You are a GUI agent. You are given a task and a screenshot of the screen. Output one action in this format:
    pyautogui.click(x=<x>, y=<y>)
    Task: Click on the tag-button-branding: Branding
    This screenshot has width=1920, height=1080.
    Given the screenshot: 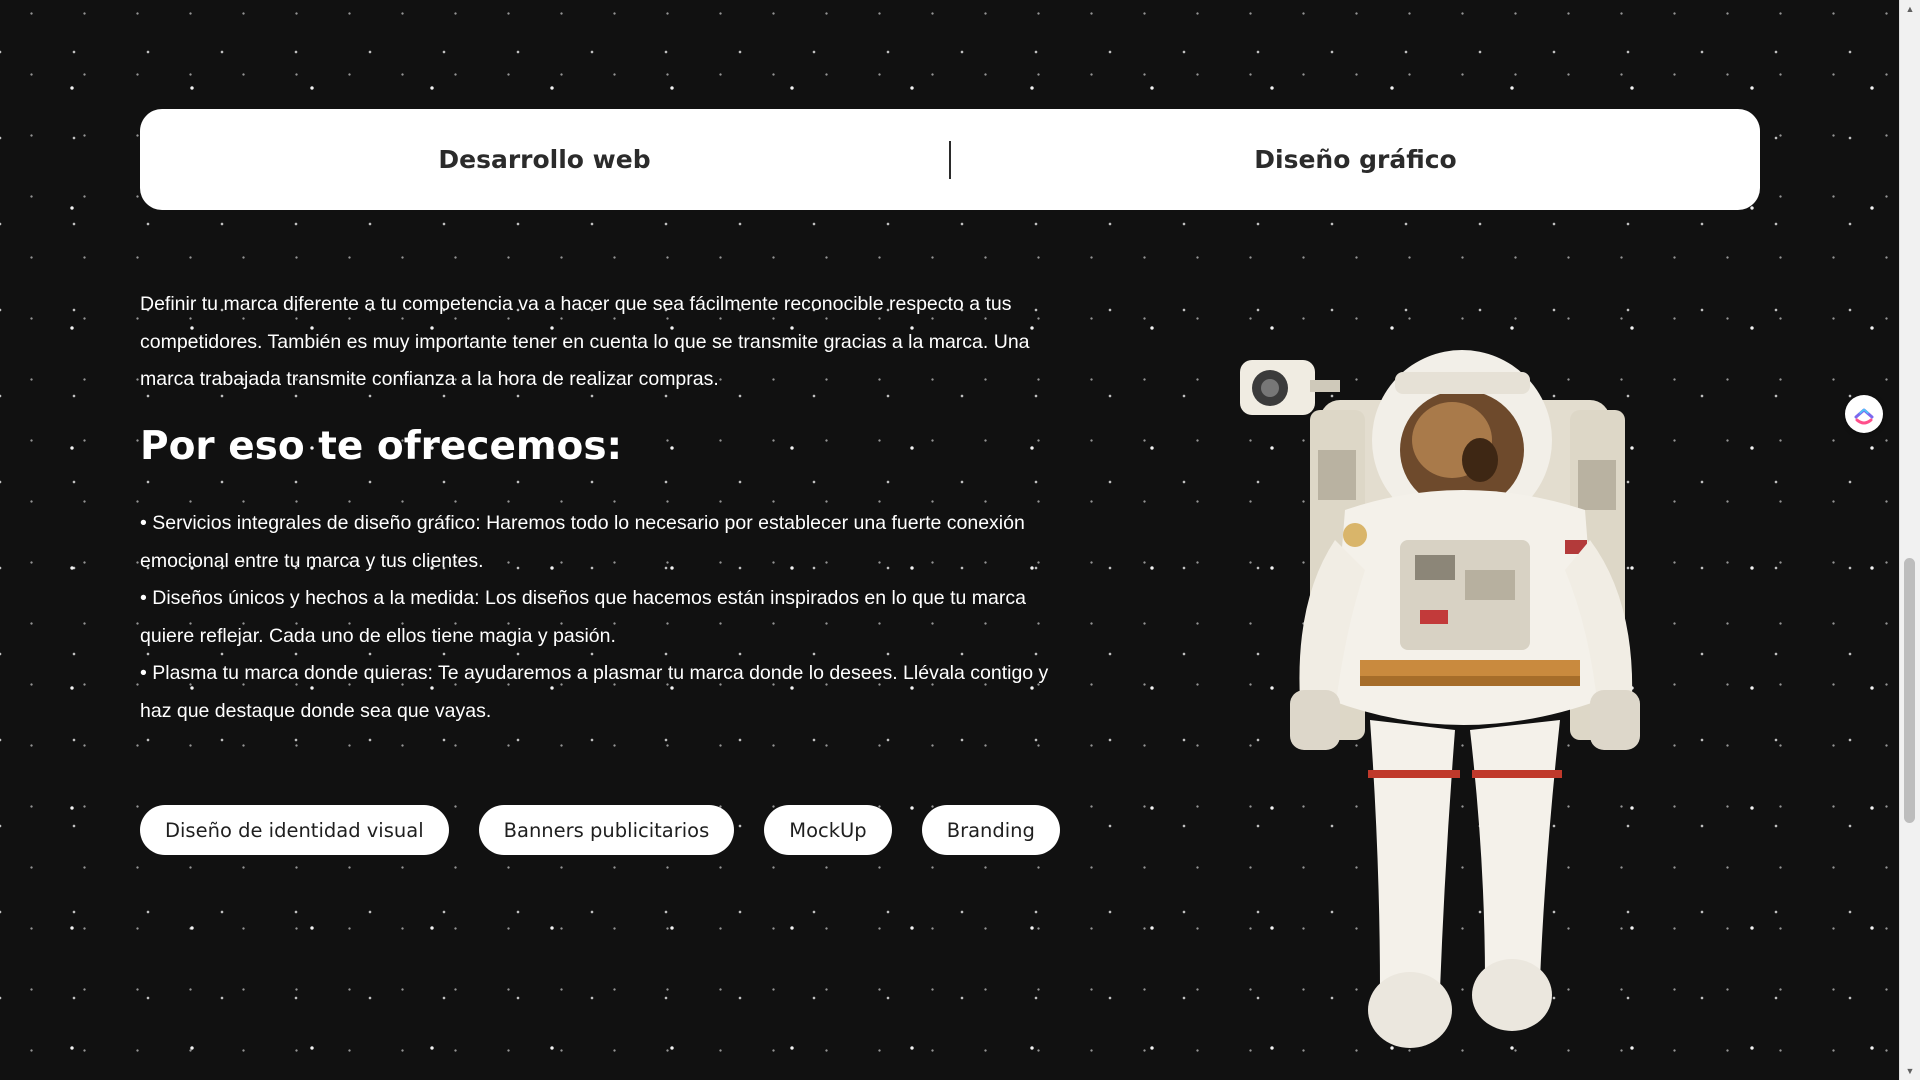 What is the action you would take?
    pyautogui.click(x=990, y=830)
    